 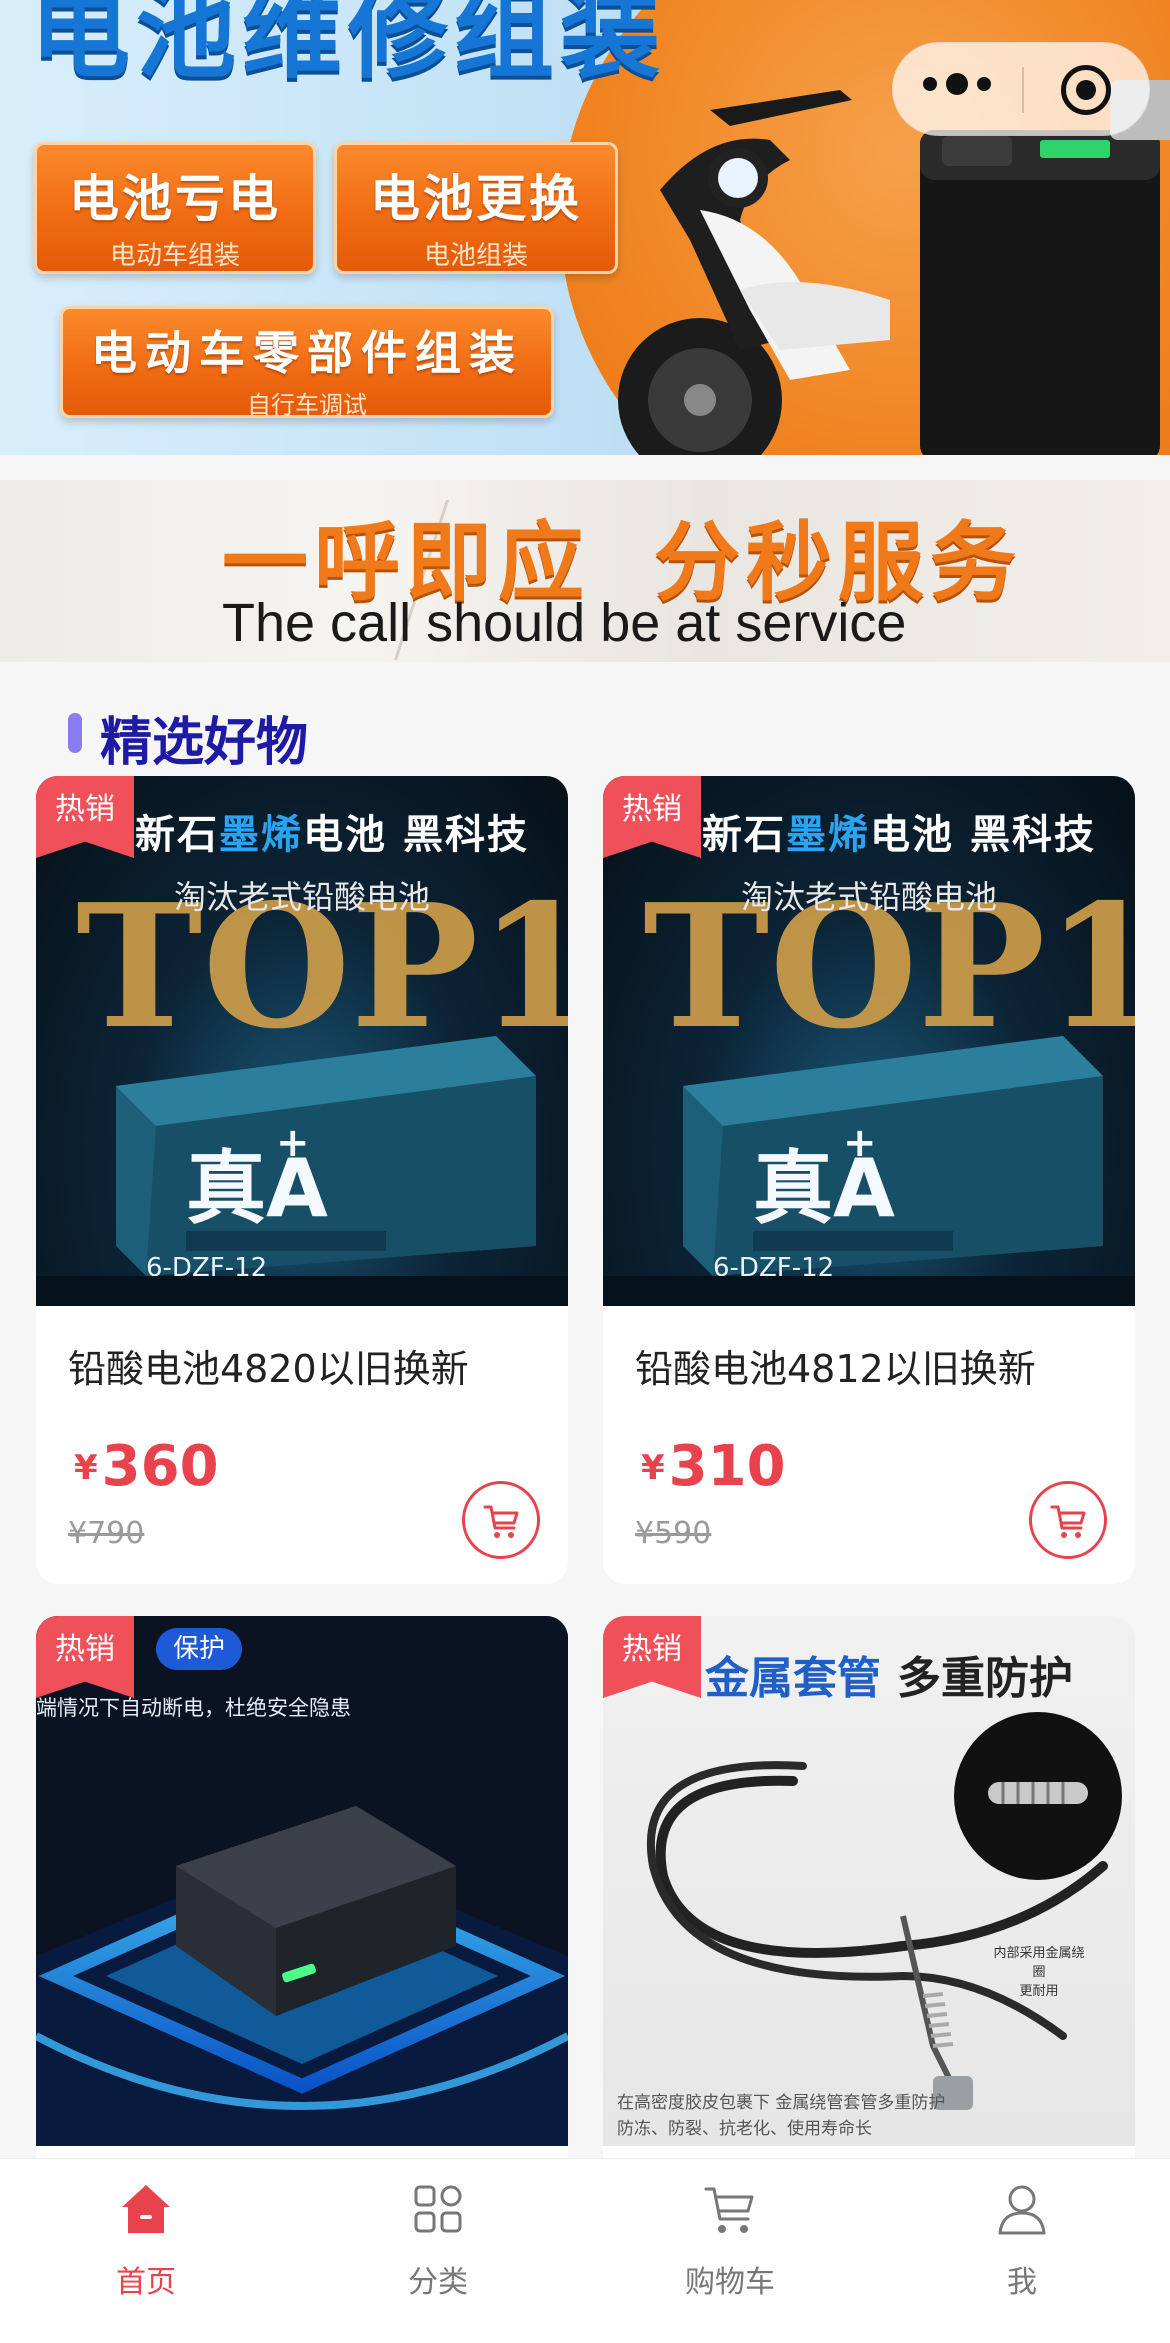 What do you see at coordinates (146, 2209) in the screenshot?
I see `home-icon` at bounding box center [146, 2209].